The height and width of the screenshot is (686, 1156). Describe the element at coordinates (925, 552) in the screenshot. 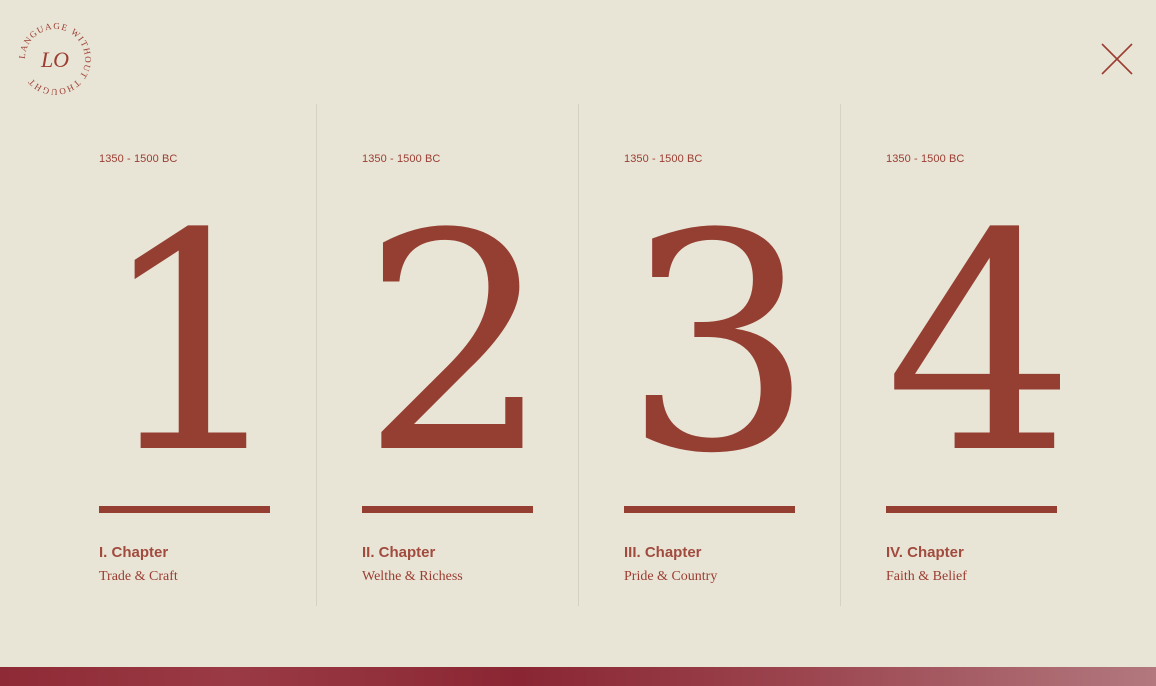

I see `chapter-title: IV. Chapter` at that location.